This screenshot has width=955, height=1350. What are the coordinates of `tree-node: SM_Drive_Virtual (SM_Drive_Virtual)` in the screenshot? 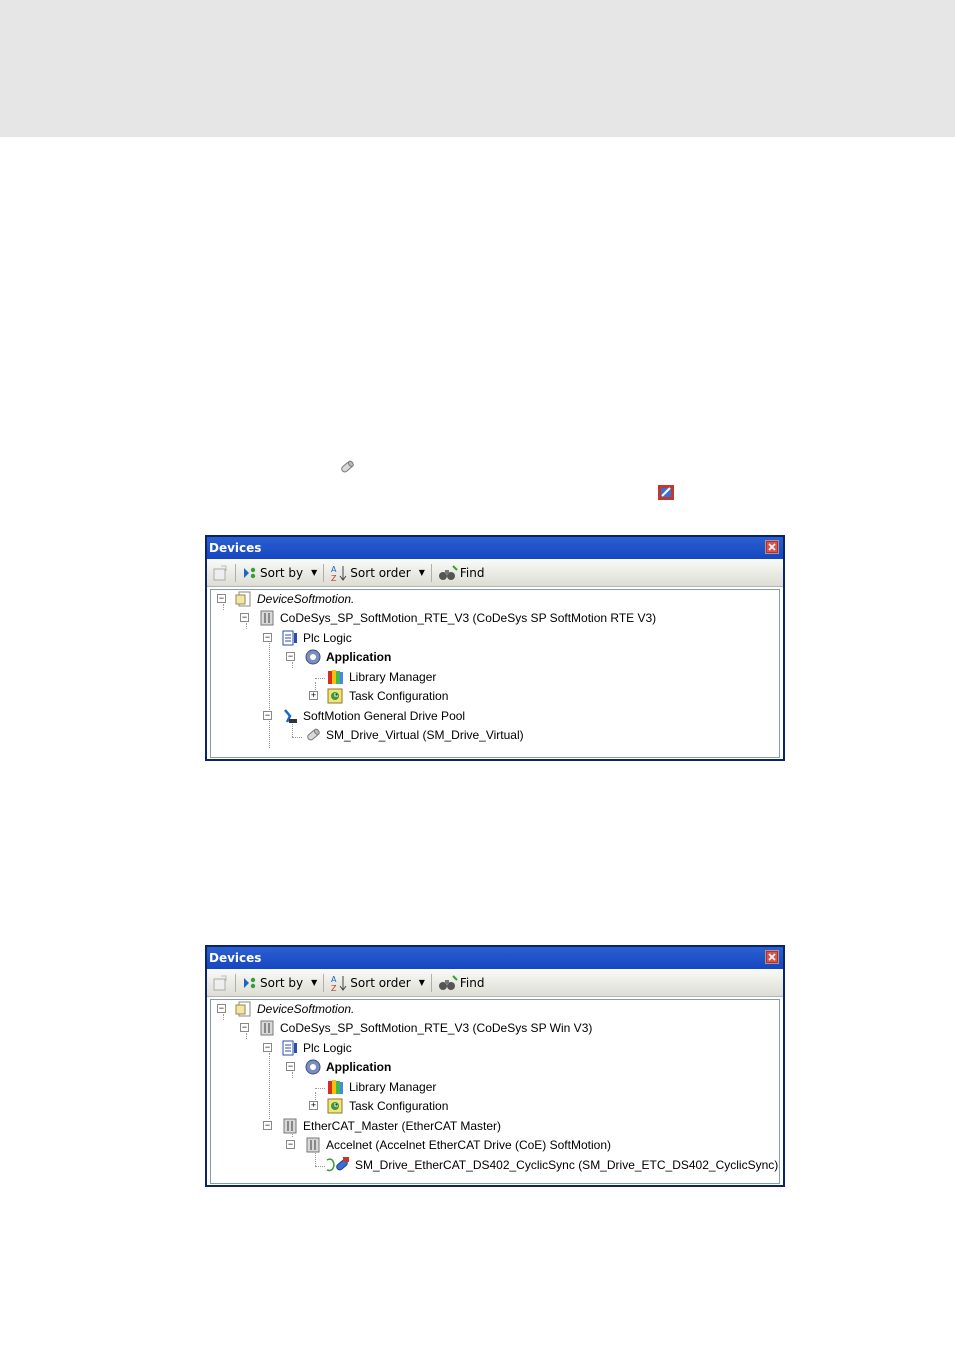 It's located at (405, 735).